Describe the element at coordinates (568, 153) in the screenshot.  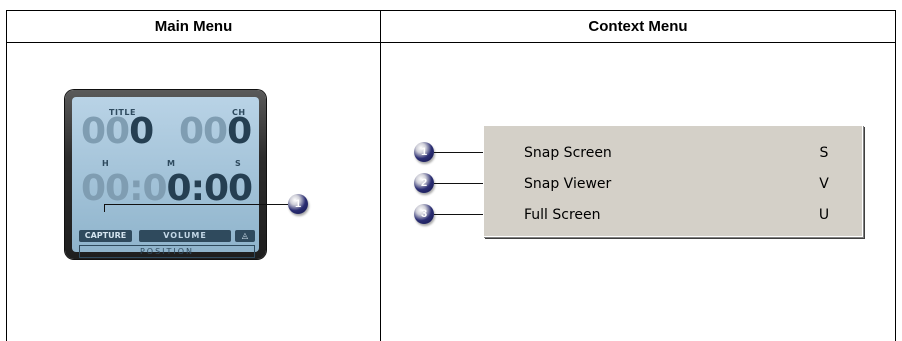
I see `menu-item-label: Snap Screen` at that location.